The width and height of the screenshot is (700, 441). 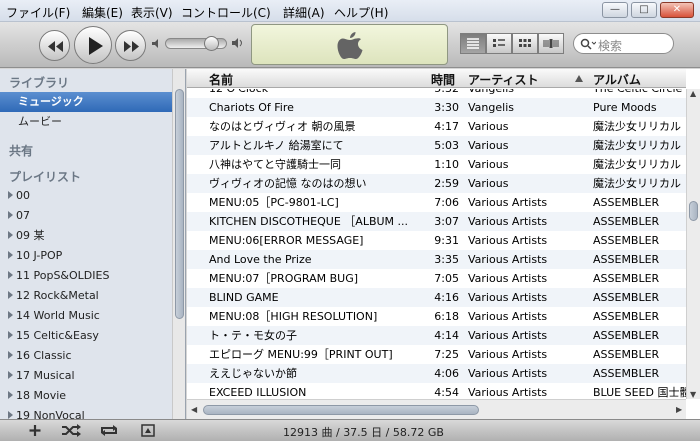 What do you see at coordinates (693, 244) in the screenshot?
I see `list-vertical-scrollbar: ▲ ▼` at bounding box center [693, 244].